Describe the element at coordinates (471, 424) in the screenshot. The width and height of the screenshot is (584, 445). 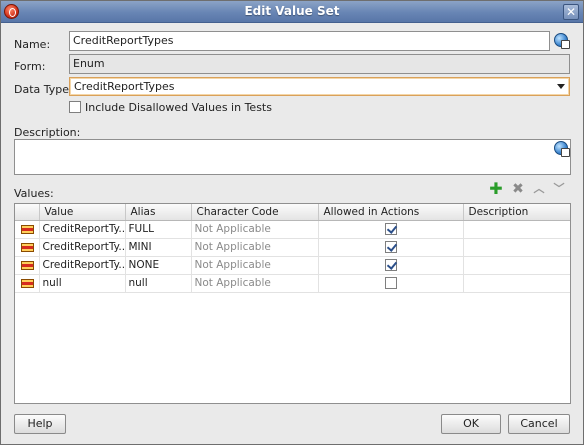
I see `ok-button: OK` at that location.